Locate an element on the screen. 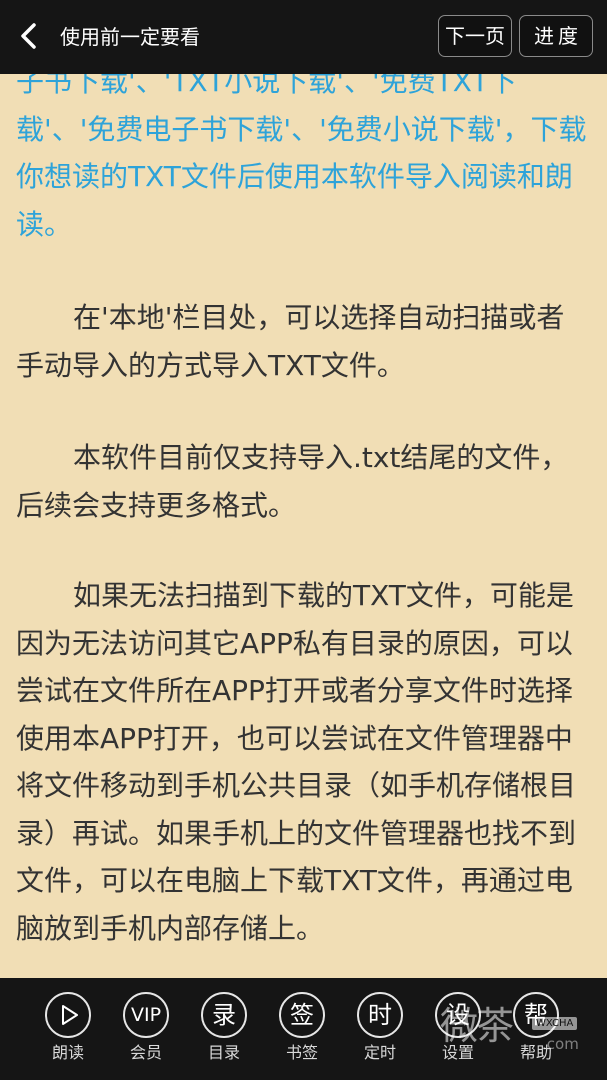 The width and height of the screenshot is (607, 1080). read-aloud-button: 朗读 is located at coordinates (68, 1027).